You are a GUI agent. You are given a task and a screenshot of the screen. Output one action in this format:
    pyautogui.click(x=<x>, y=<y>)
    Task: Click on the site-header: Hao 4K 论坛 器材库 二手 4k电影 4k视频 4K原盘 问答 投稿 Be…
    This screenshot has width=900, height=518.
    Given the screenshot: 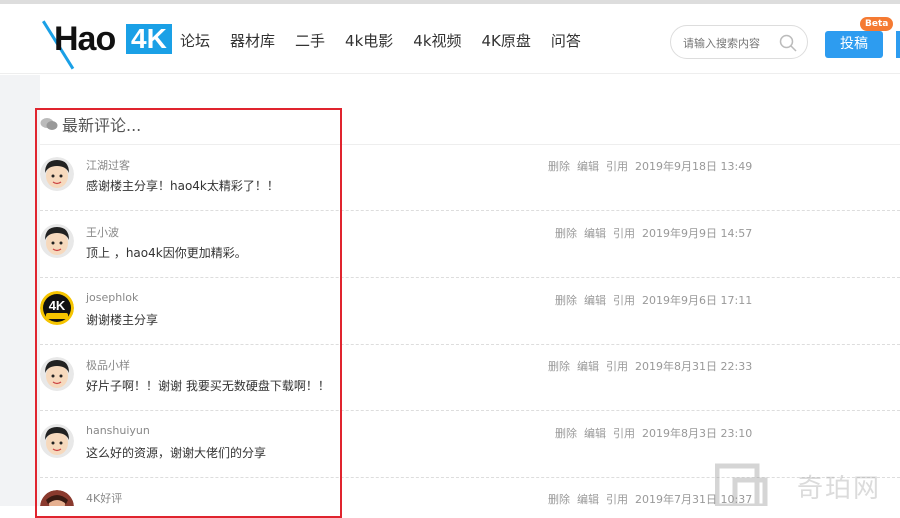 What is the action you would take?
    pyautogui.click(x=450, y=39)
    